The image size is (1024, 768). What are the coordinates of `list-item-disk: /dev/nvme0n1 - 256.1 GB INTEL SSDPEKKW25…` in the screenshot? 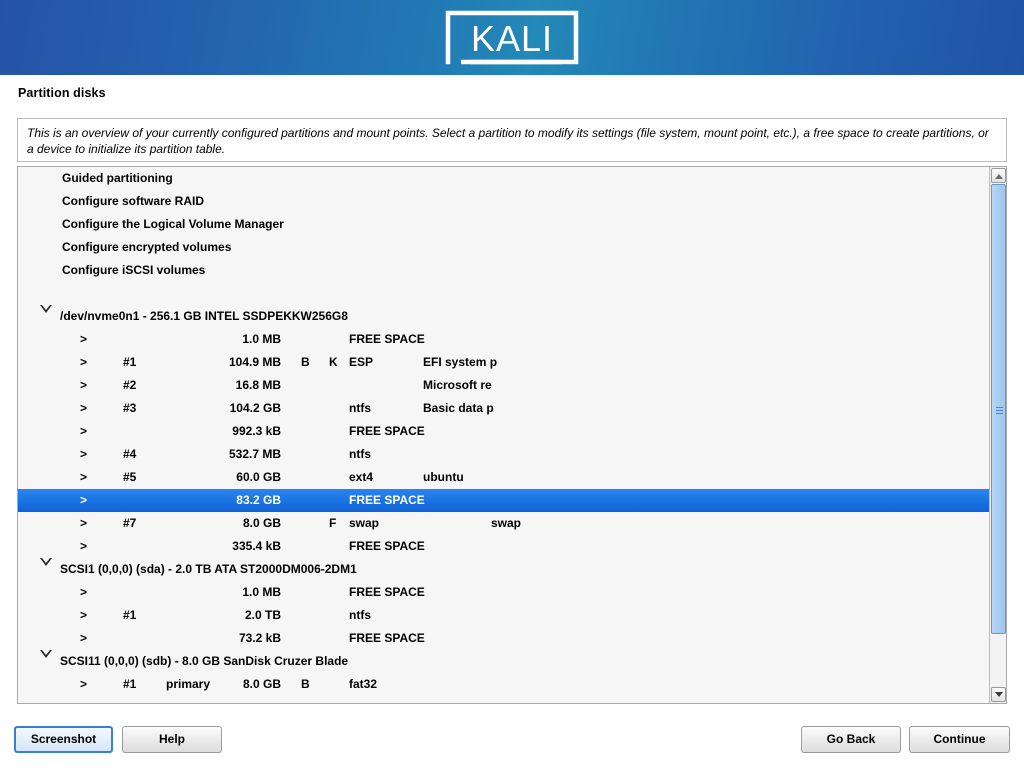 It's located at (503, 316).